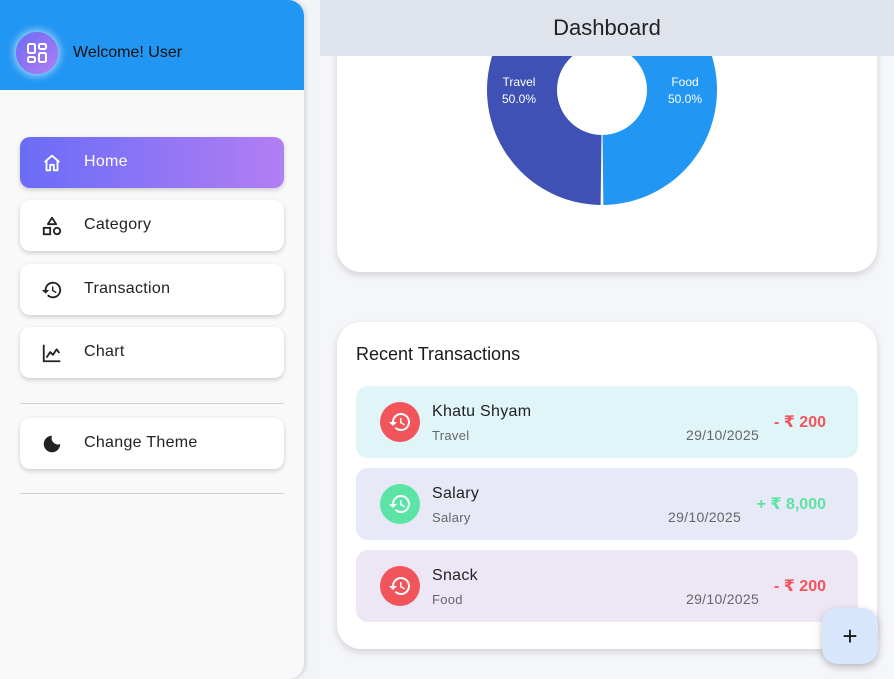 The height and width of the screenshot is (679, 894). I want to click on category-icon, so click(52, 226).